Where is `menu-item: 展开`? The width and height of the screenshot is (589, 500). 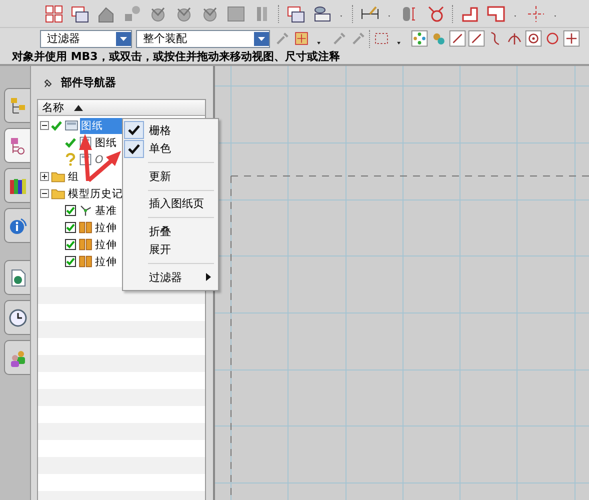
menu-item: 展开 is located at coordinates (170, 249).